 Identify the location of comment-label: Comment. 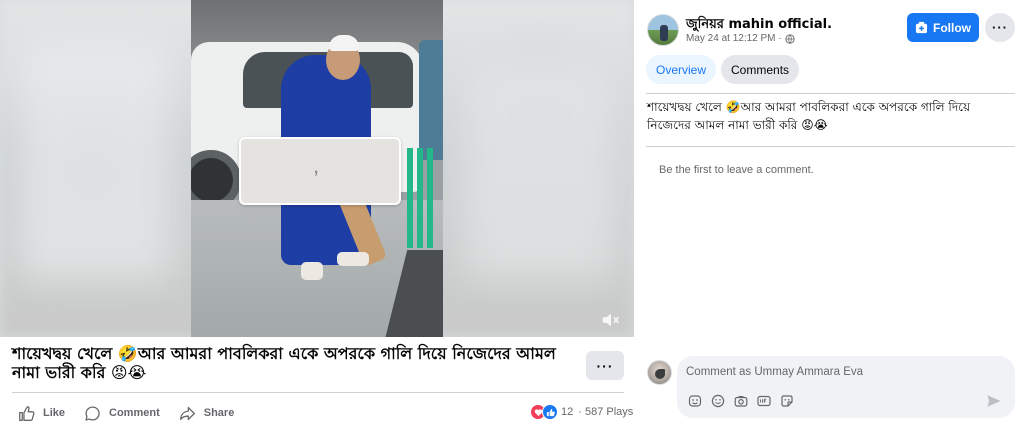
(134, 413).